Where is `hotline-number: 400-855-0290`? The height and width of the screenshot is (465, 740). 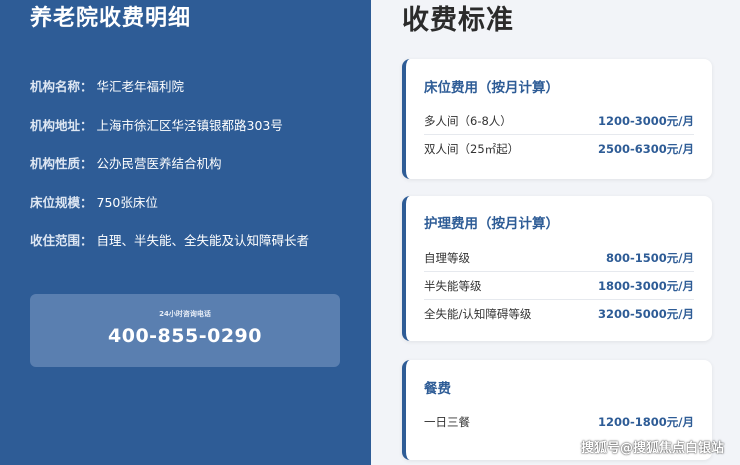
hotline-number: 400-855-0290 is located at coordinates (185, 336).